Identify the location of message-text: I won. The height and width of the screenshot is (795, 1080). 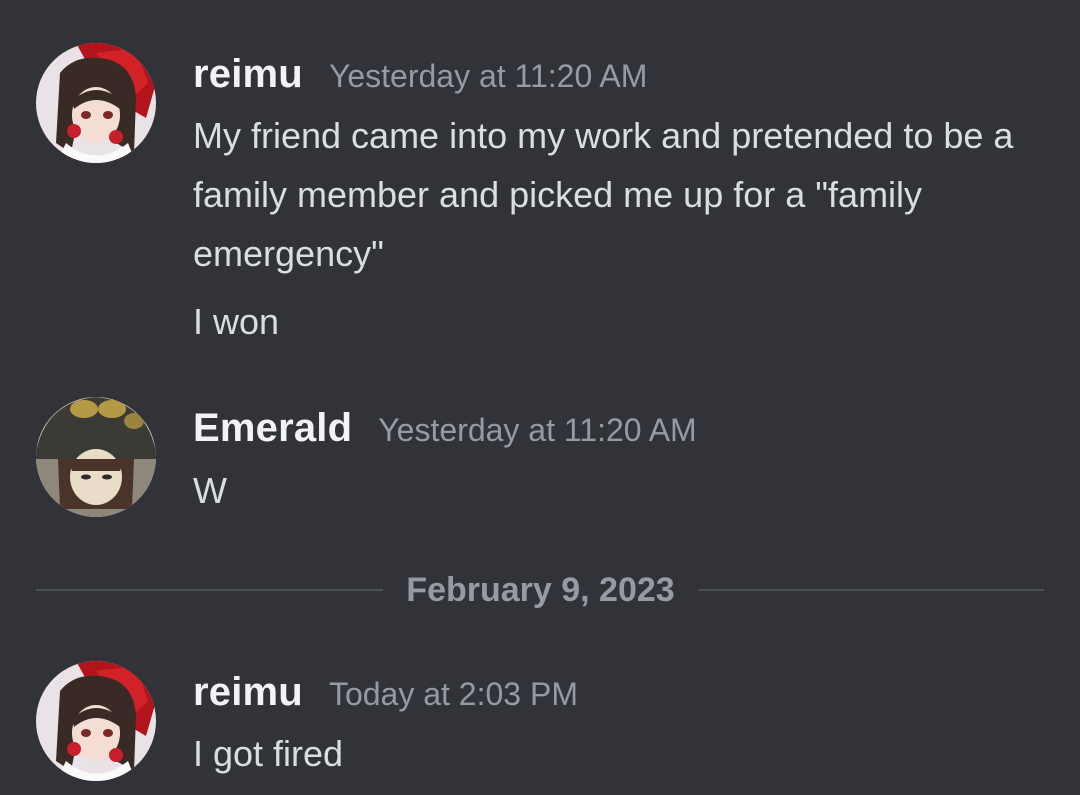
(236, 321).